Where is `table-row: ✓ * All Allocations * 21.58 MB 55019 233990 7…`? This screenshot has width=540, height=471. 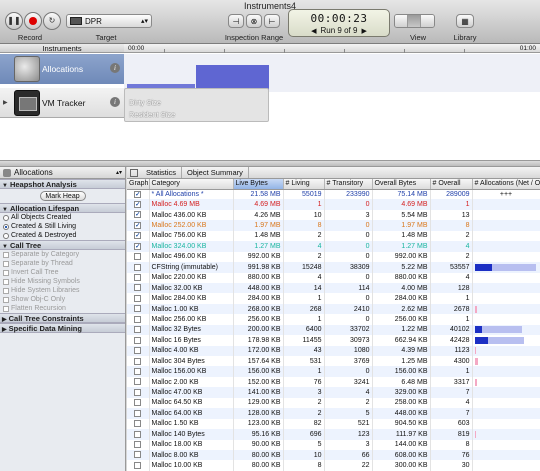
table-row: ✓ * All Allocations * 21.58 MB 55019 233990 7… is located at coordinates (333, 194).